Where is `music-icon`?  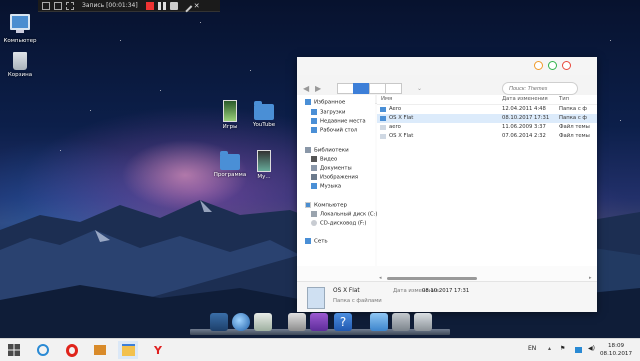 music-icon is located at coordinates (264, 161).